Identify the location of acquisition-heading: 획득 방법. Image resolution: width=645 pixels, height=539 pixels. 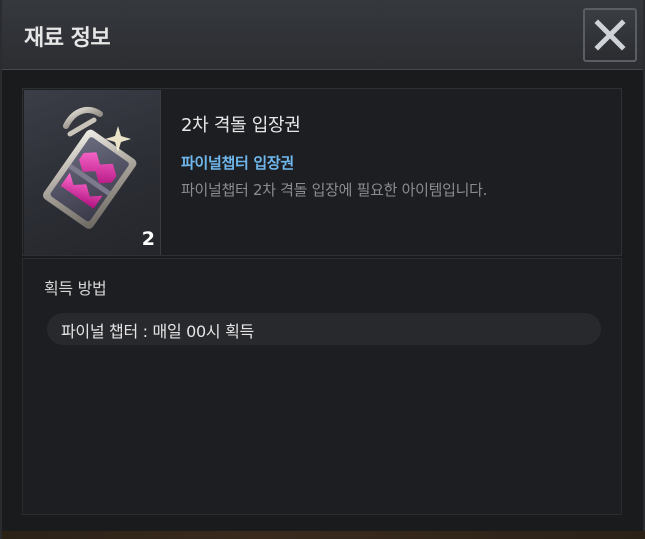
(75, 288).